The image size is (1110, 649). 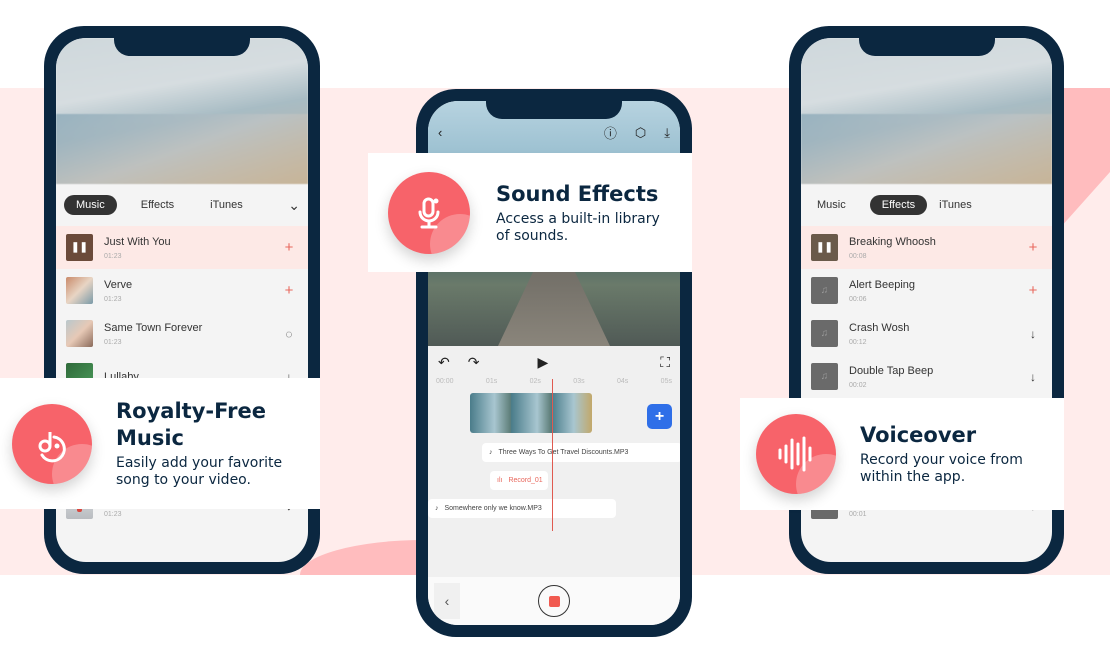 I want to click on card-description: Record your voice from within the app., so click(x=941, y=468).